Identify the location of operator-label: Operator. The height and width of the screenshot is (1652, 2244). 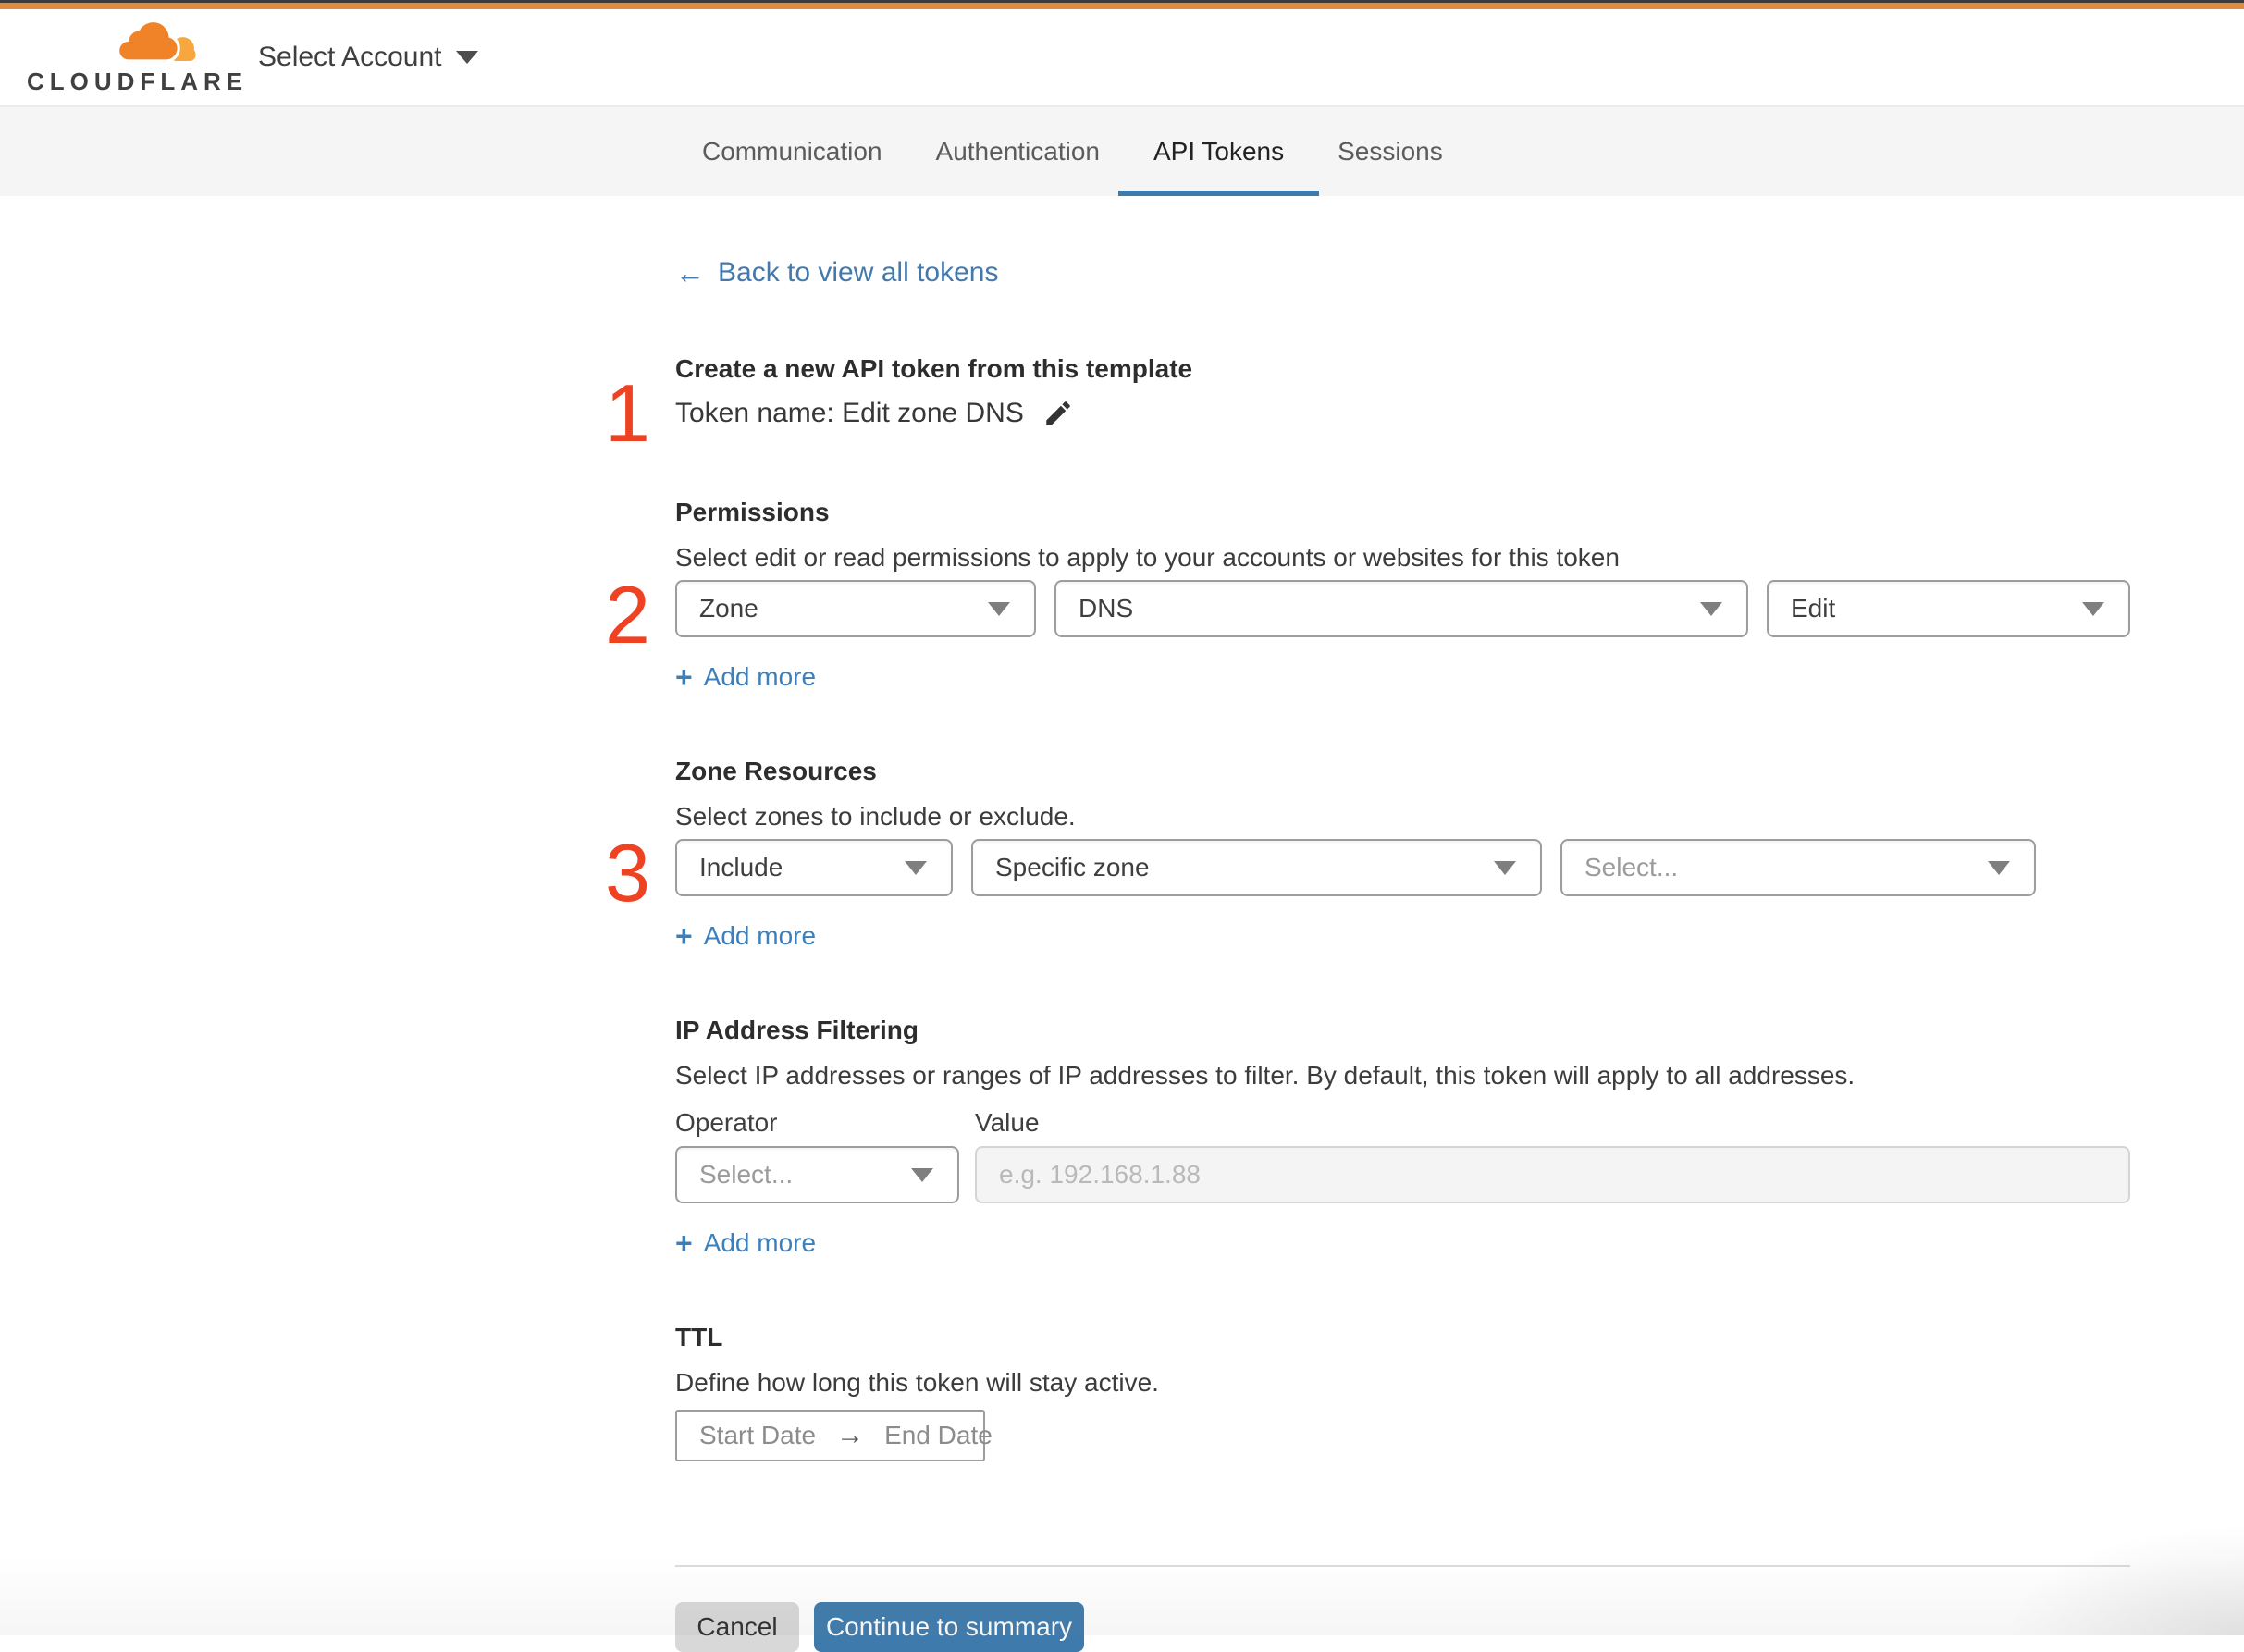
(726, 1122).